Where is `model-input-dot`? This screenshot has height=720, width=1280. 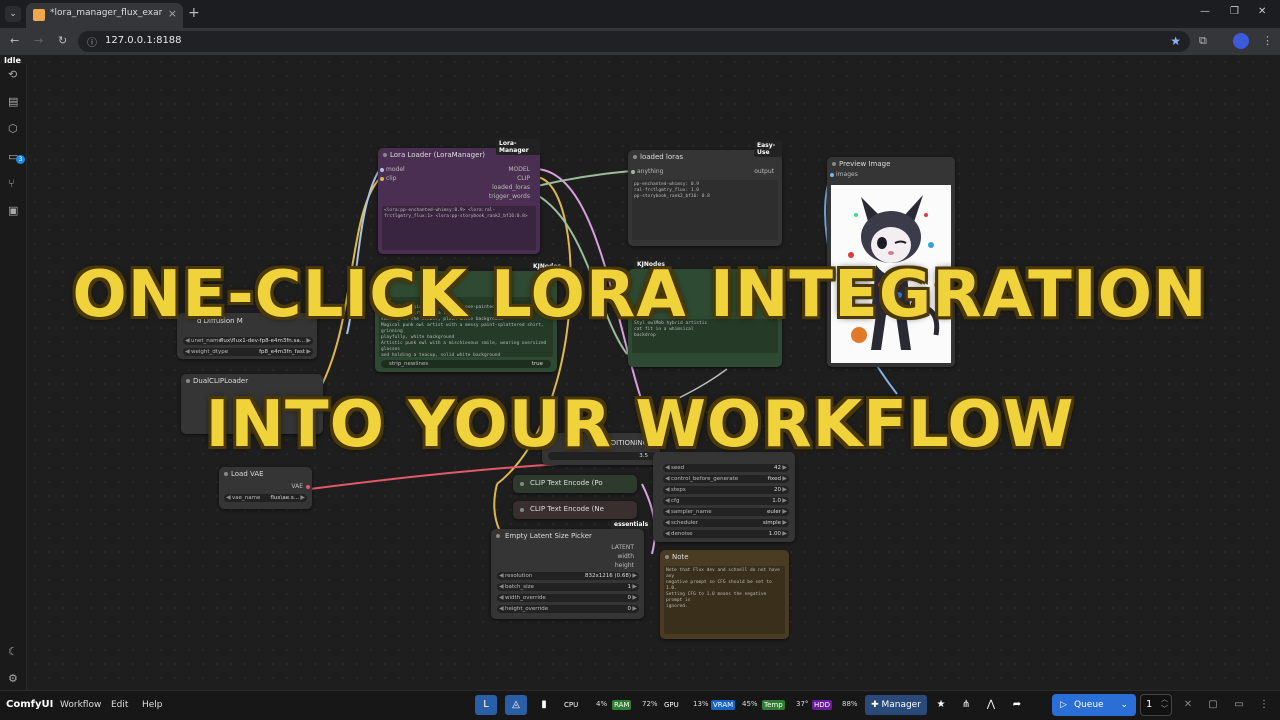
model-input-dot is located at coordinates (382, 170).